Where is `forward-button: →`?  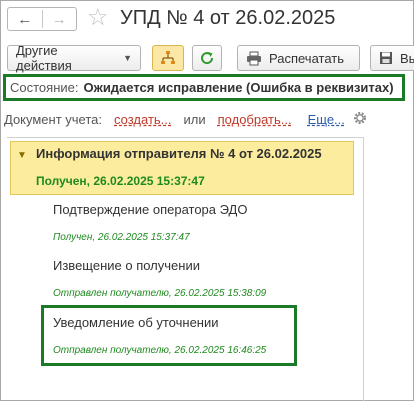
forward-button: → is located at coordinates (60, 19).